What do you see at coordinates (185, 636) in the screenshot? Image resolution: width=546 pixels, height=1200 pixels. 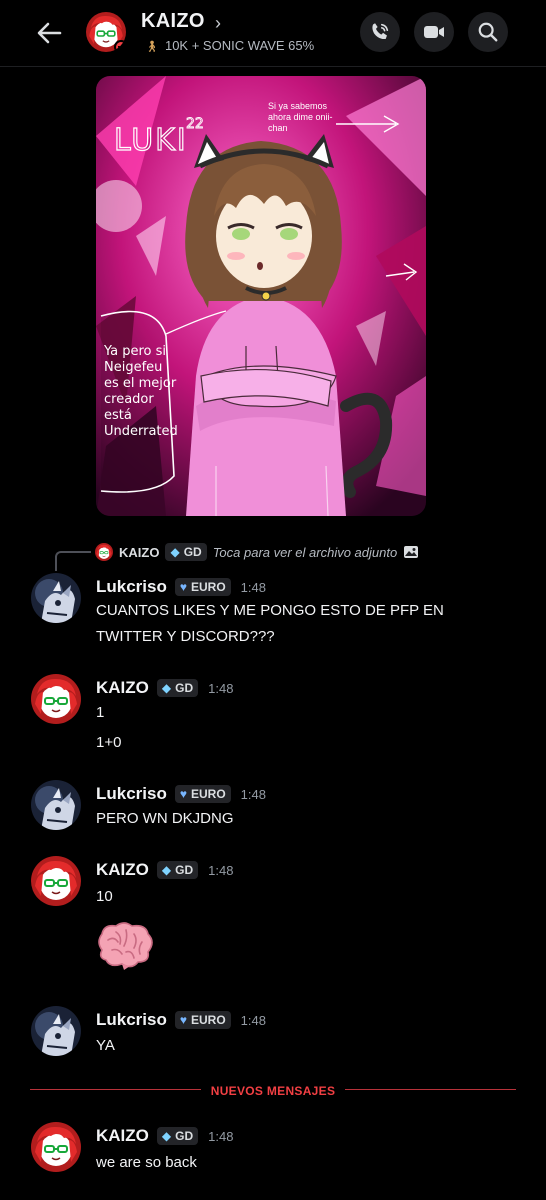 I see `message-text: TWITTER Y DISCORD???` at bounding box center [185, 636].